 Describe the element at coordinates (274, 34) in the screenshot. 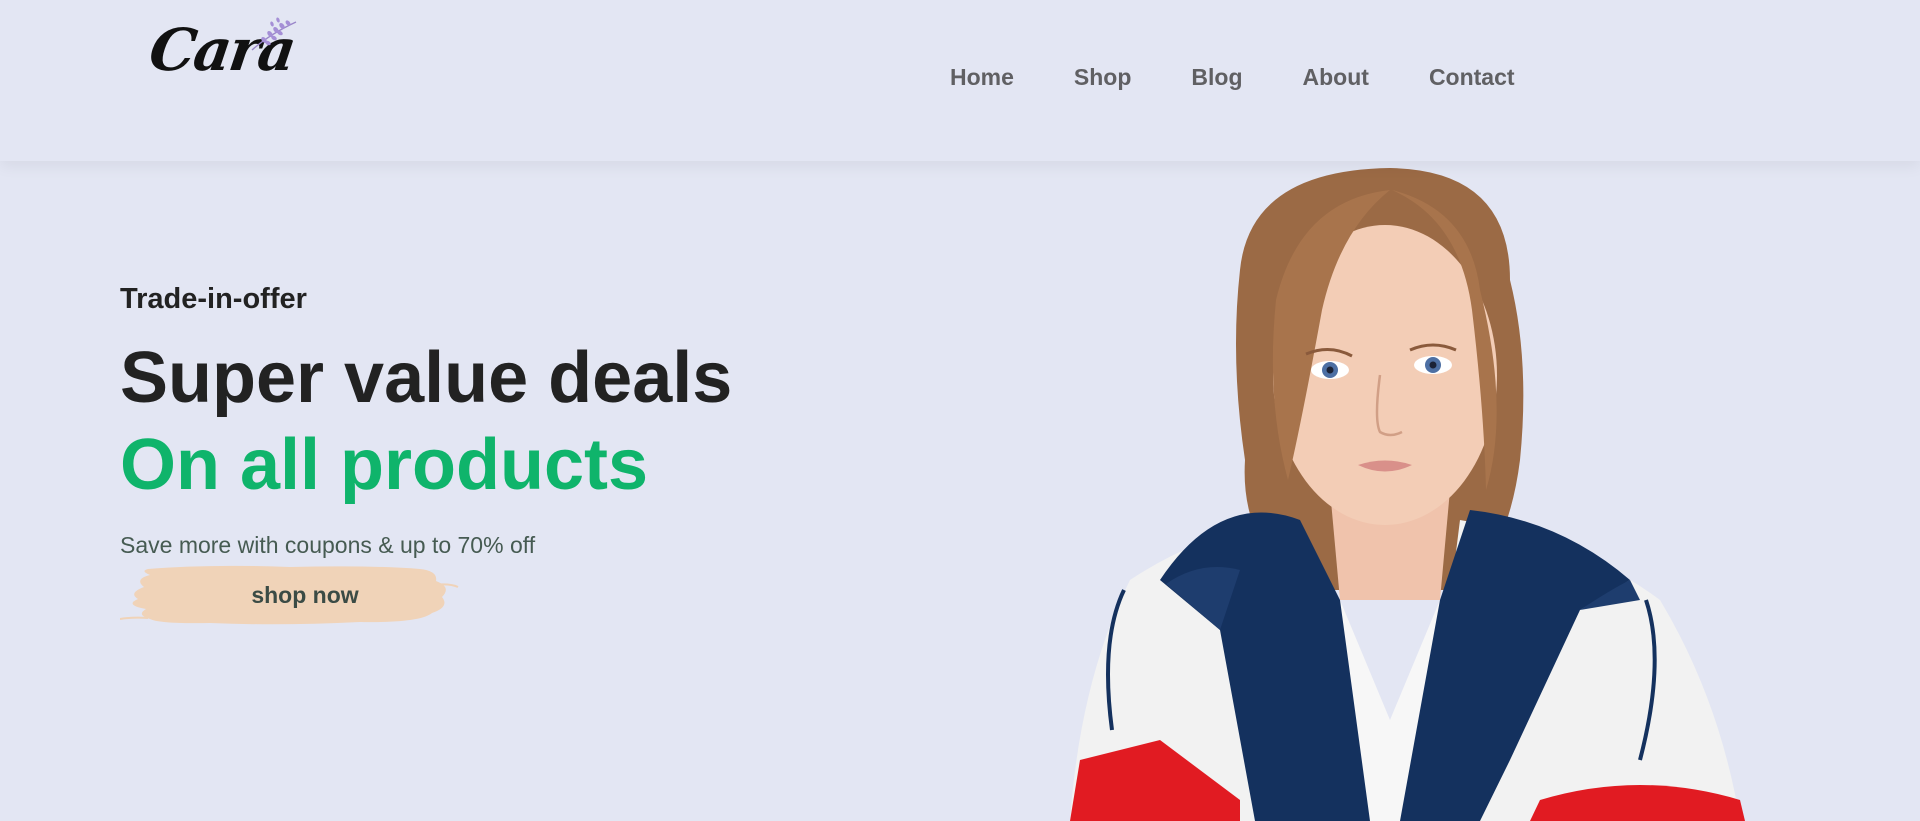

I see `lavender-sprig-icon` at that location.